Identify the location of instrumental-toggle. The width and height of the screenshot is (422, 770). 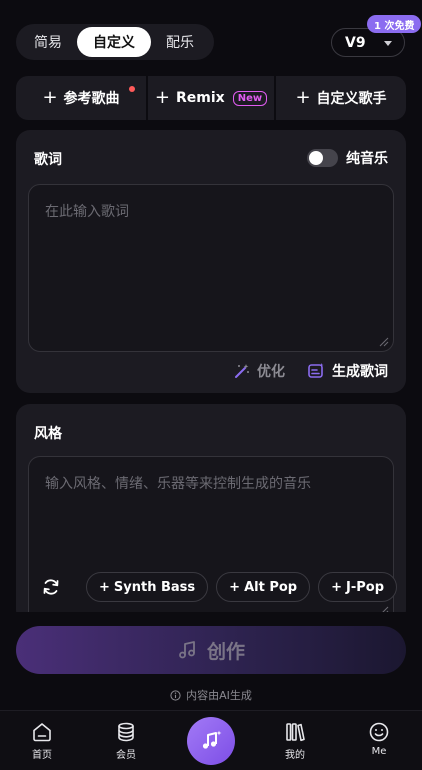
(322, 158).